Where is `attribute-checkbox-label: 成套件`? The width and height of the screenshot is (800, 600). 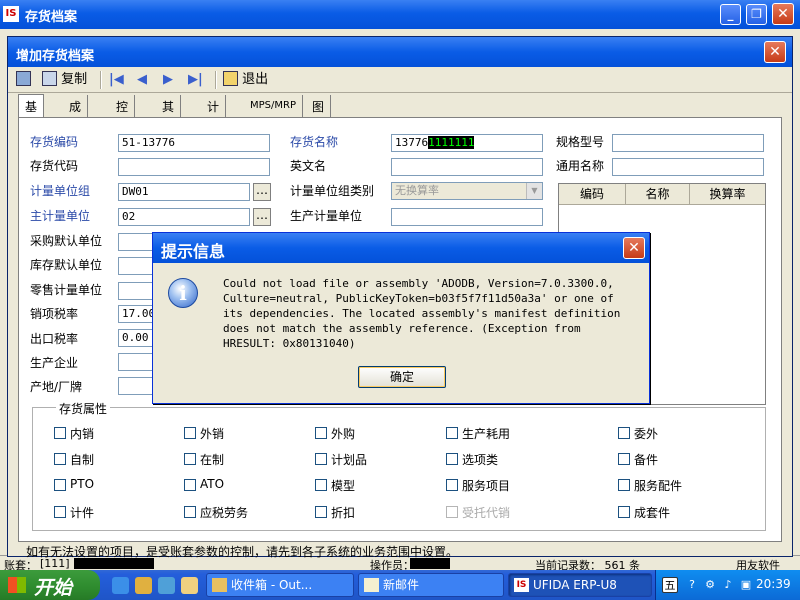 attribute-checkbox-label: 成套件 is located at coordinates (652, 513).